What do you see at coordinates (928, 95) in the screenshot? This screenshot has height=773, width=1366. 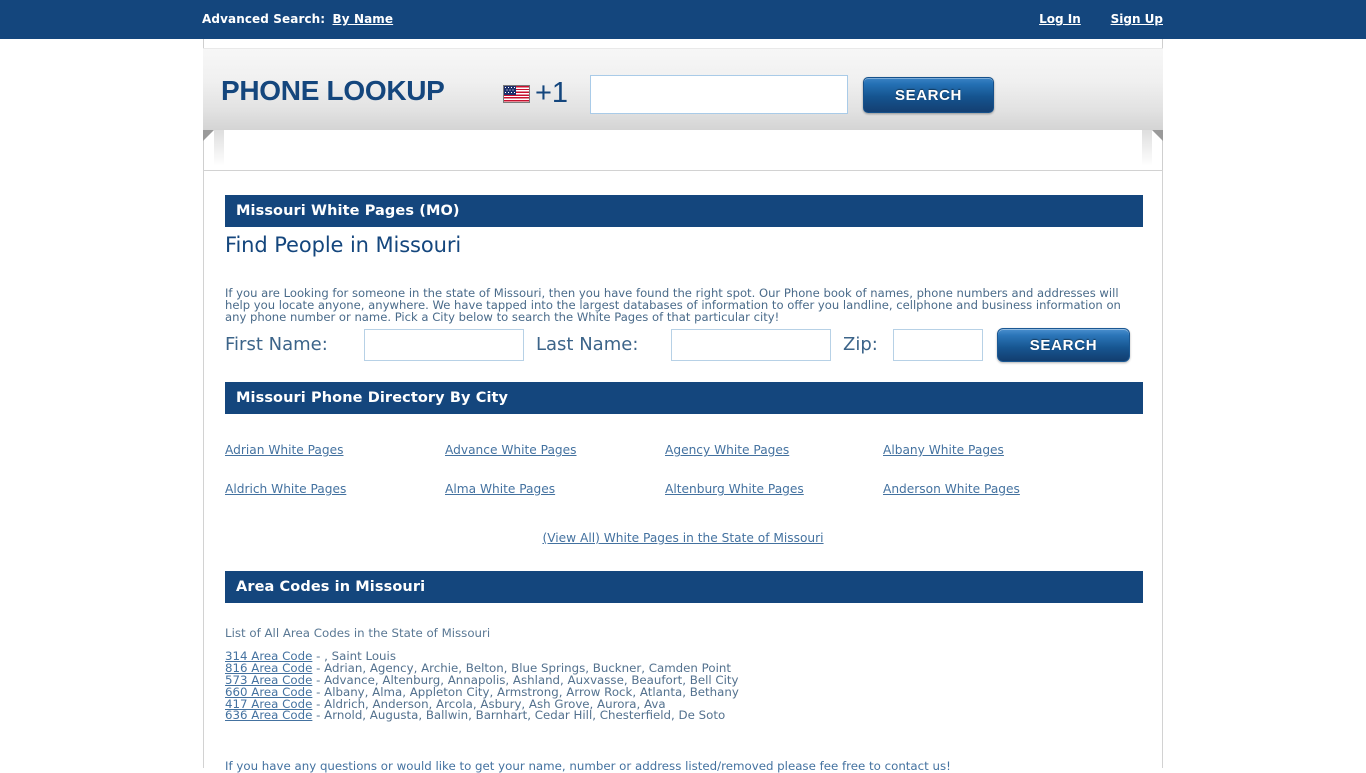 I see `phone-search-button: SEARCH` at bounding box center [928, 95].